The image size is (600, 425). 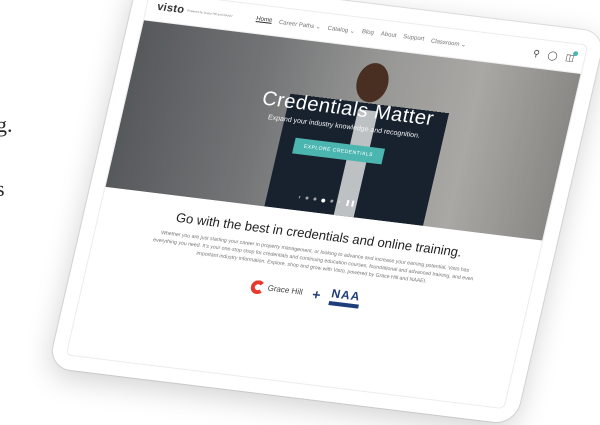 What do you see at coordinates (299, 24) in the screenshot?
I see `nav-career-paths: Career Paths ⌄` at bounding box center [299, 24].